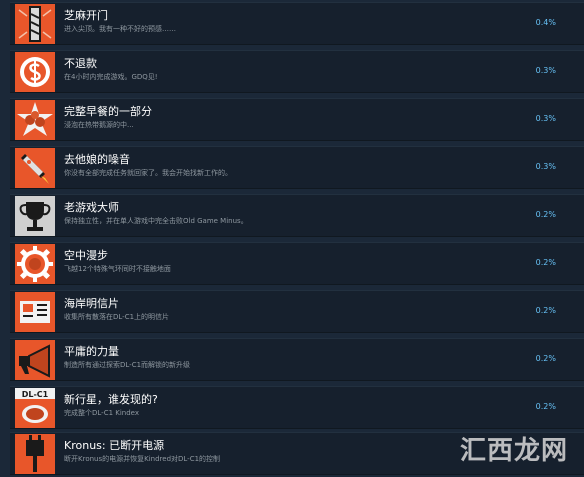  What do you see at coordinates (80, 63) in the screenshot?
I see `achievement-title: 不退款` at bounding box center [80, 63].